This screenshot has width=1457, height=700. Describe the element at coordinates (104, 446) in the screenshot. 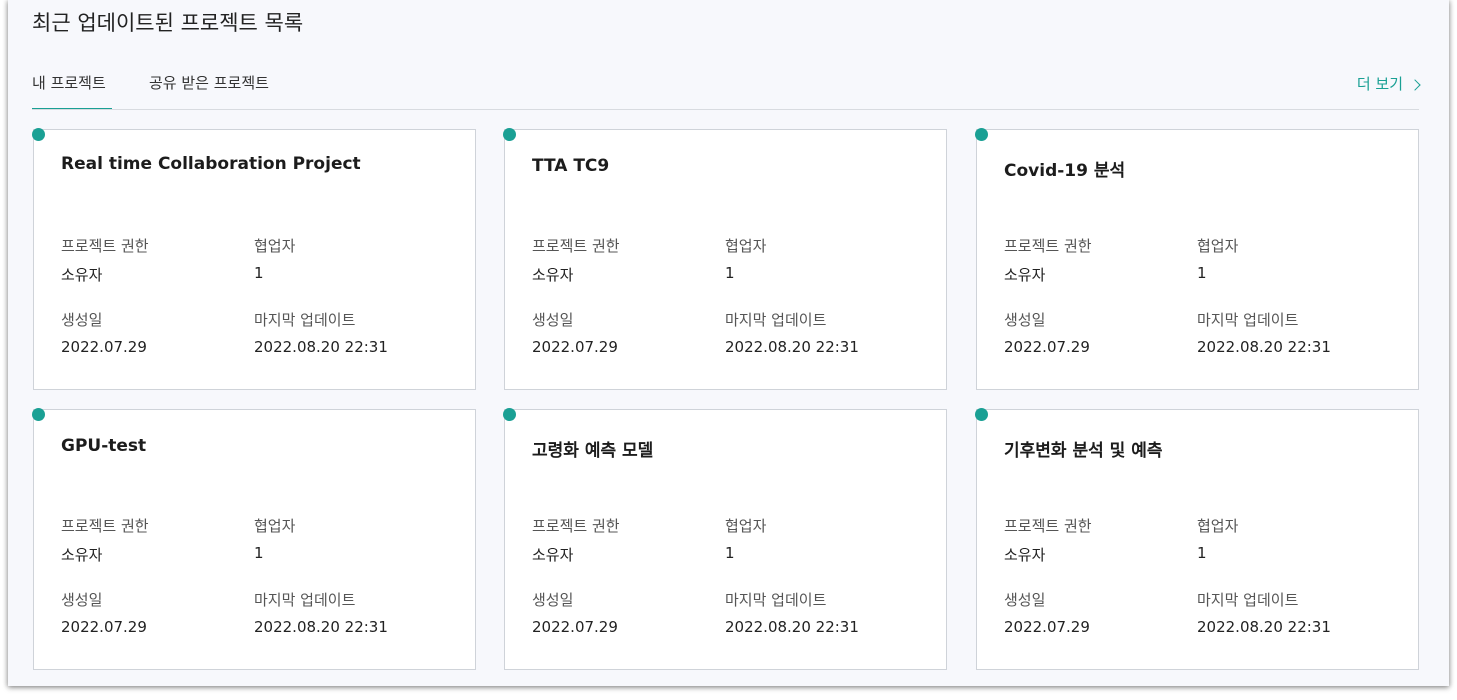

I see `project-title: GPU-test` at that location.